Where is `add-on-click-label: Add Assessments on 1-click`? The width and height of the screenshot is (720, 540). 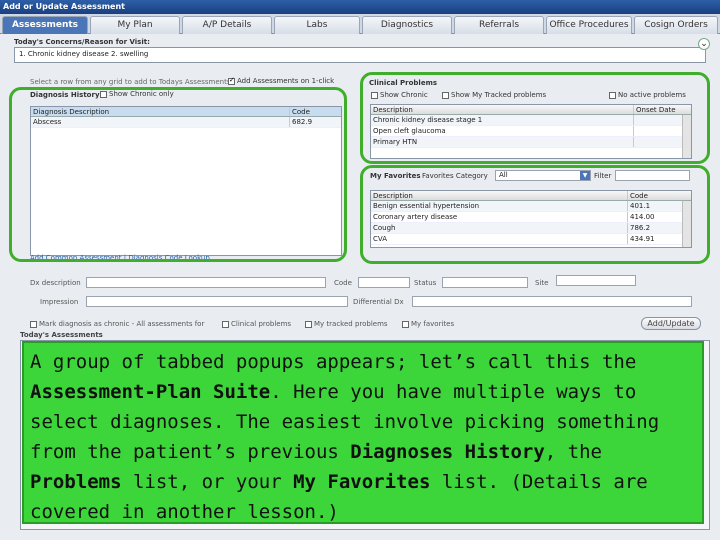
add-on-click-label: Add Assessments on 1-click is located at coordinates (286, 81).